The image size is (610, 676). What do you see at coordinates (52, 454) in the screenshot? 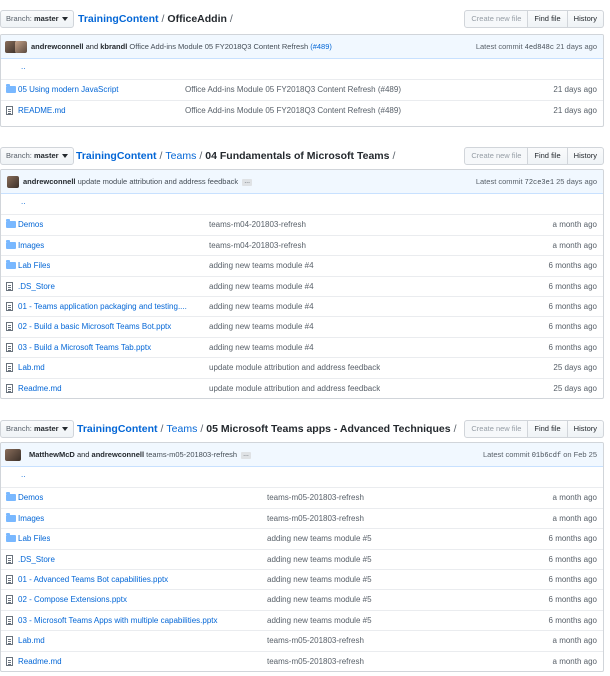
I see `commit-author: MatthewMcD` at bounding box center [52, 454].